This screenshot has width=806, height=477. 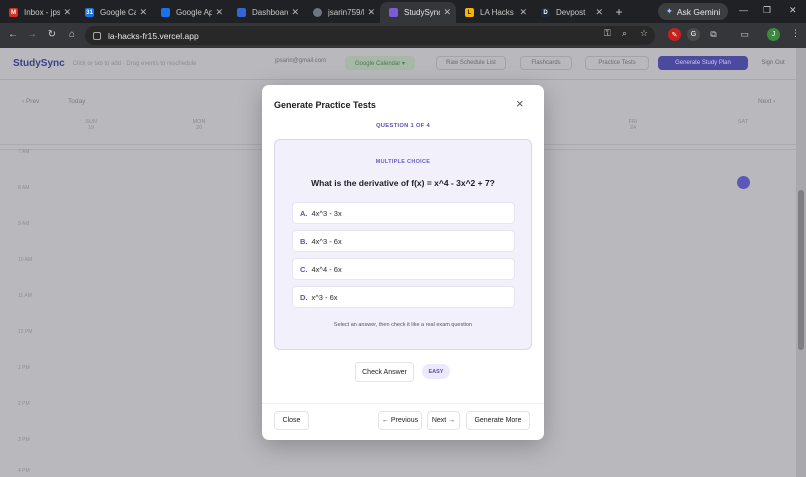 I want to click on option-letter: C., so click(x=304, y=269).